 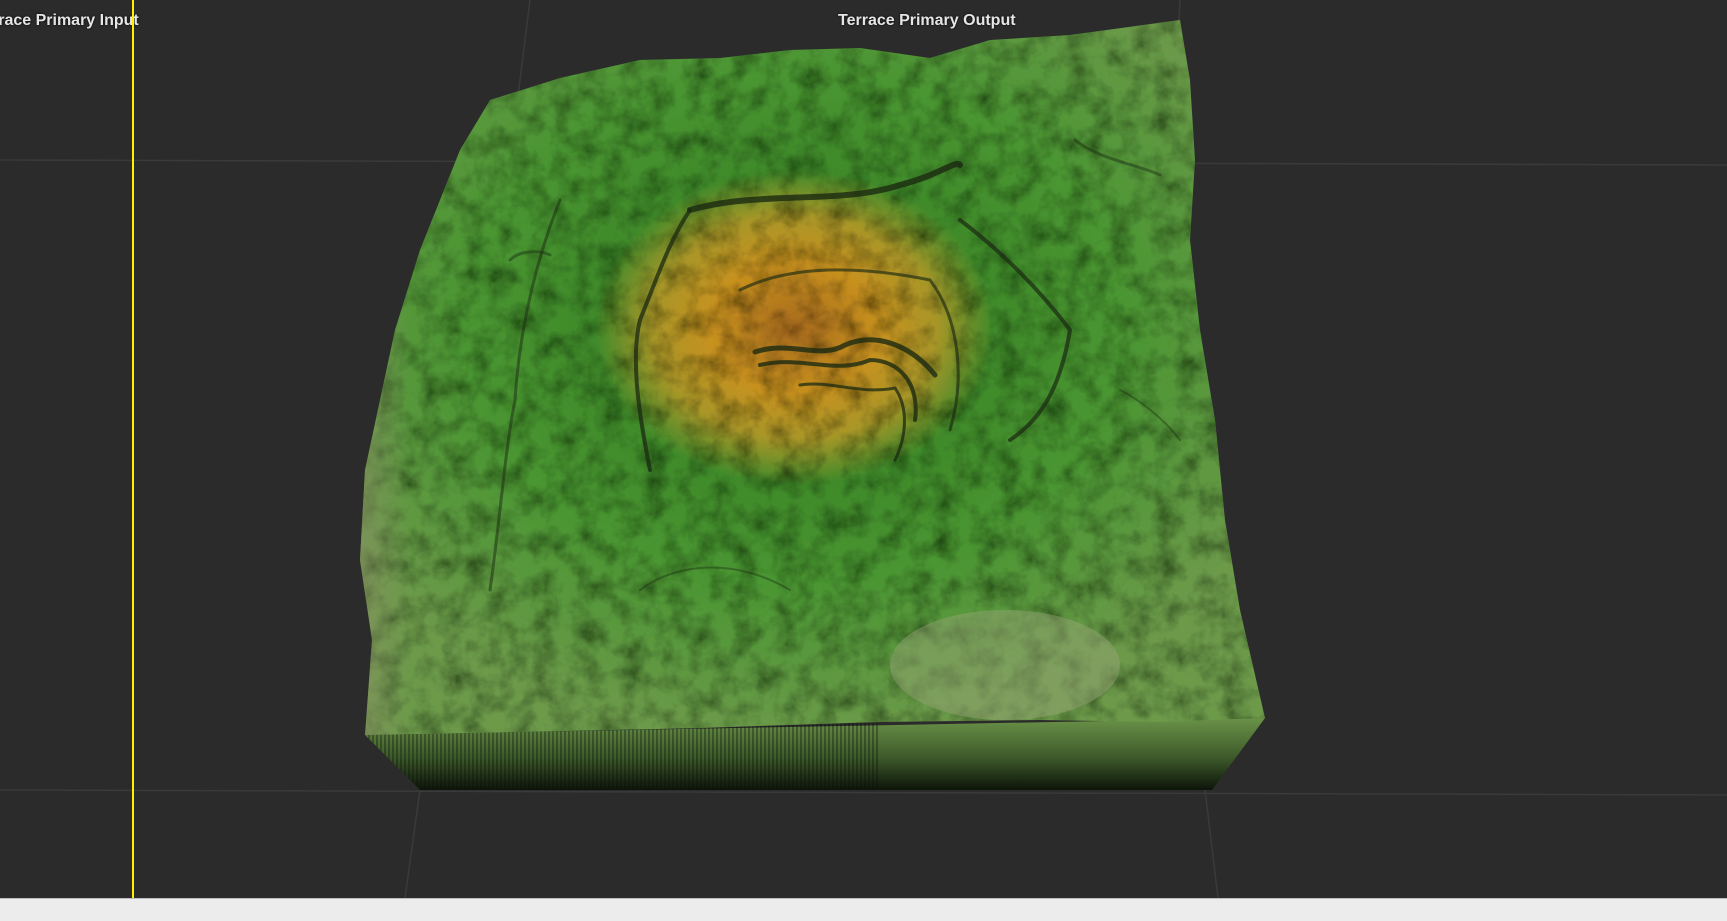 I want to click on input-view-label: rrace Primary Input, so click(x=69, y=20).